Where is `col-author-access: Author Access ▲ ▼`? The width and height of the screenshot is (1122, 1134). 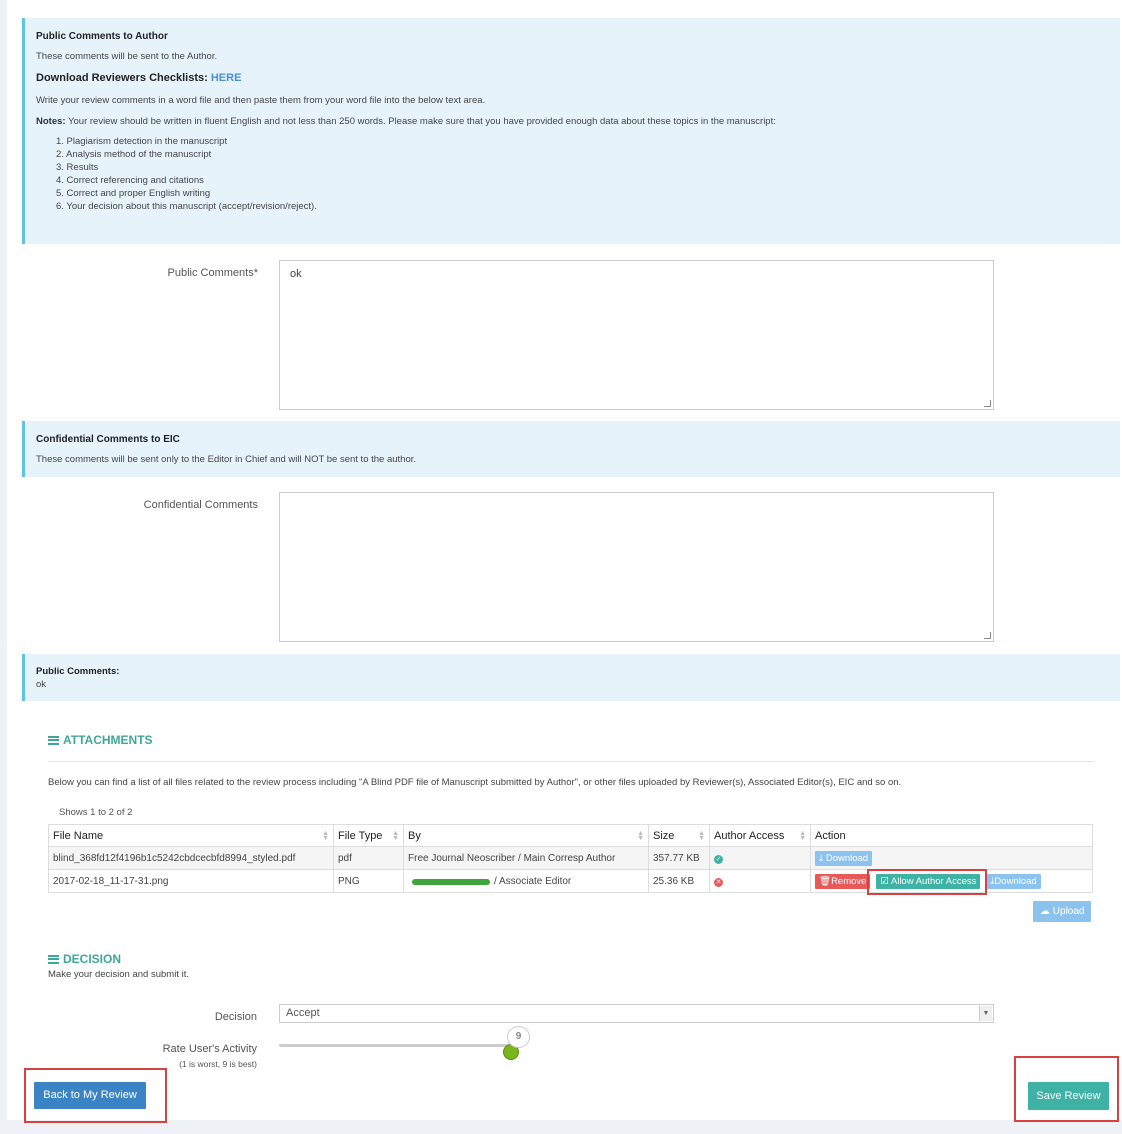 col-author-access: Author Access ▲ ▼ is located at coordinates (760, 835).